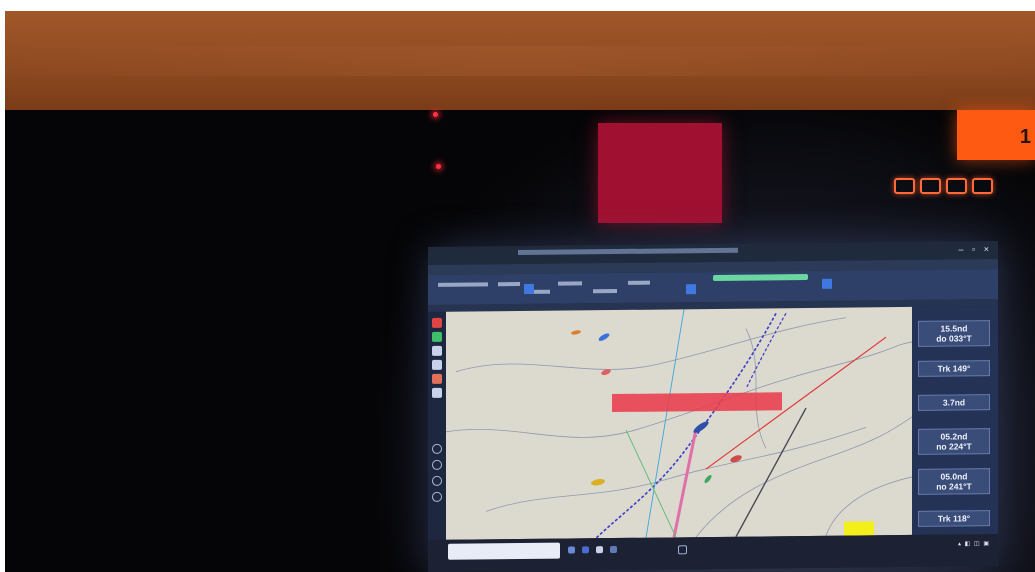 The image size is (1035, 572). What do you see at coordinates (943, 186) in the screenshot?
I see `hardware-button-row` at bounding box center [943, 186].